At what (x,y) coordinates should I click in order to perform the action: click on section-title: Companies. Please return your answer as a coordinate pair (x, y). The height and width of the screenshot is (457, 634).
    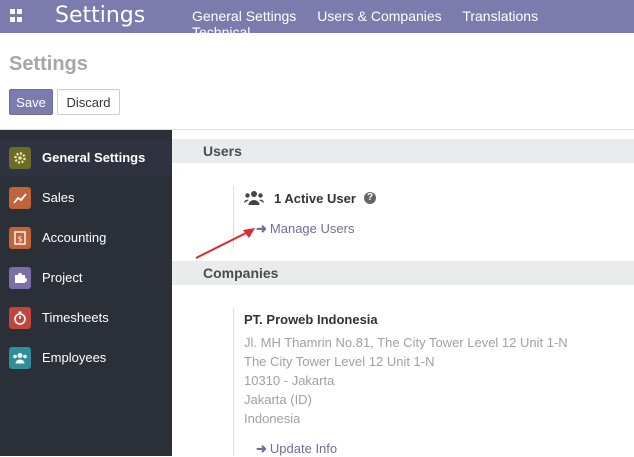
    Looking at the image, I should click on (241, 273).